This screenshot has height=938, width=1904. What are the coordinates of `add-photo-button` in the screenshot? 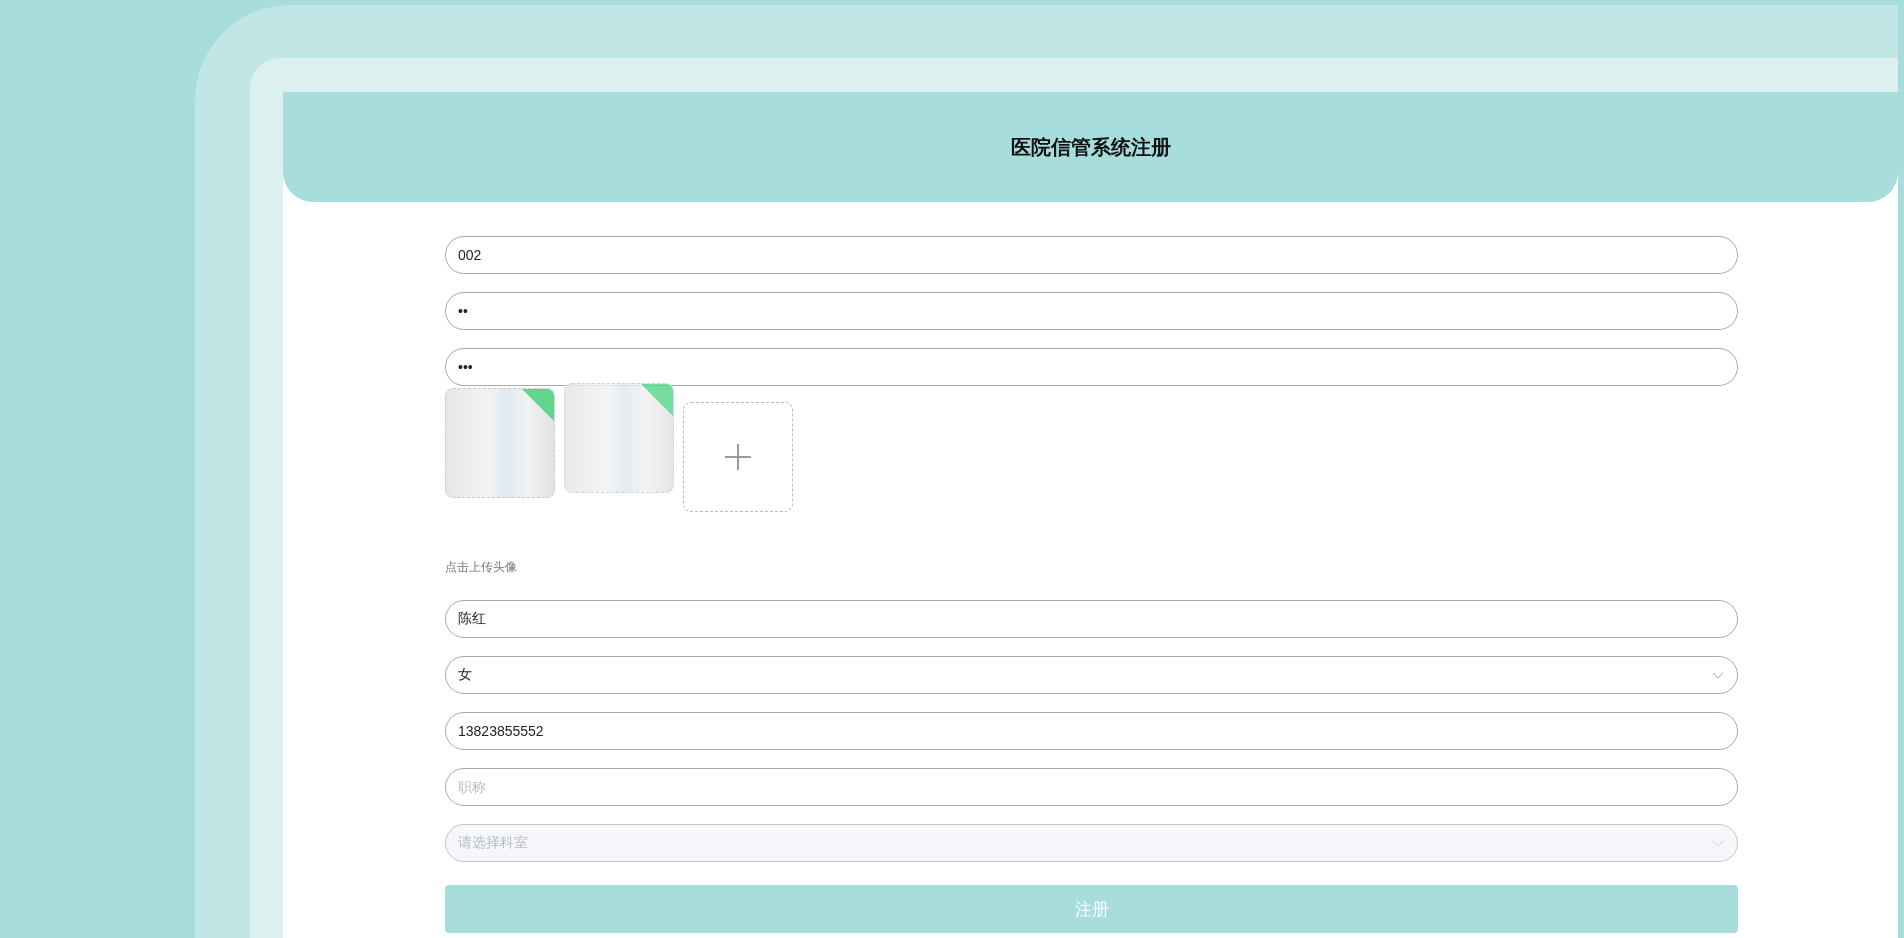 It's located at (738, 457).